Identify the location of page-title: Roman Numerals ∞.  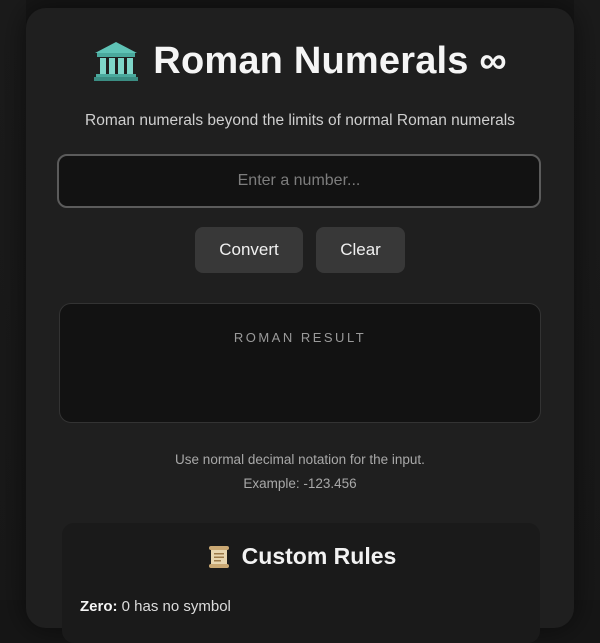
(300, 61).